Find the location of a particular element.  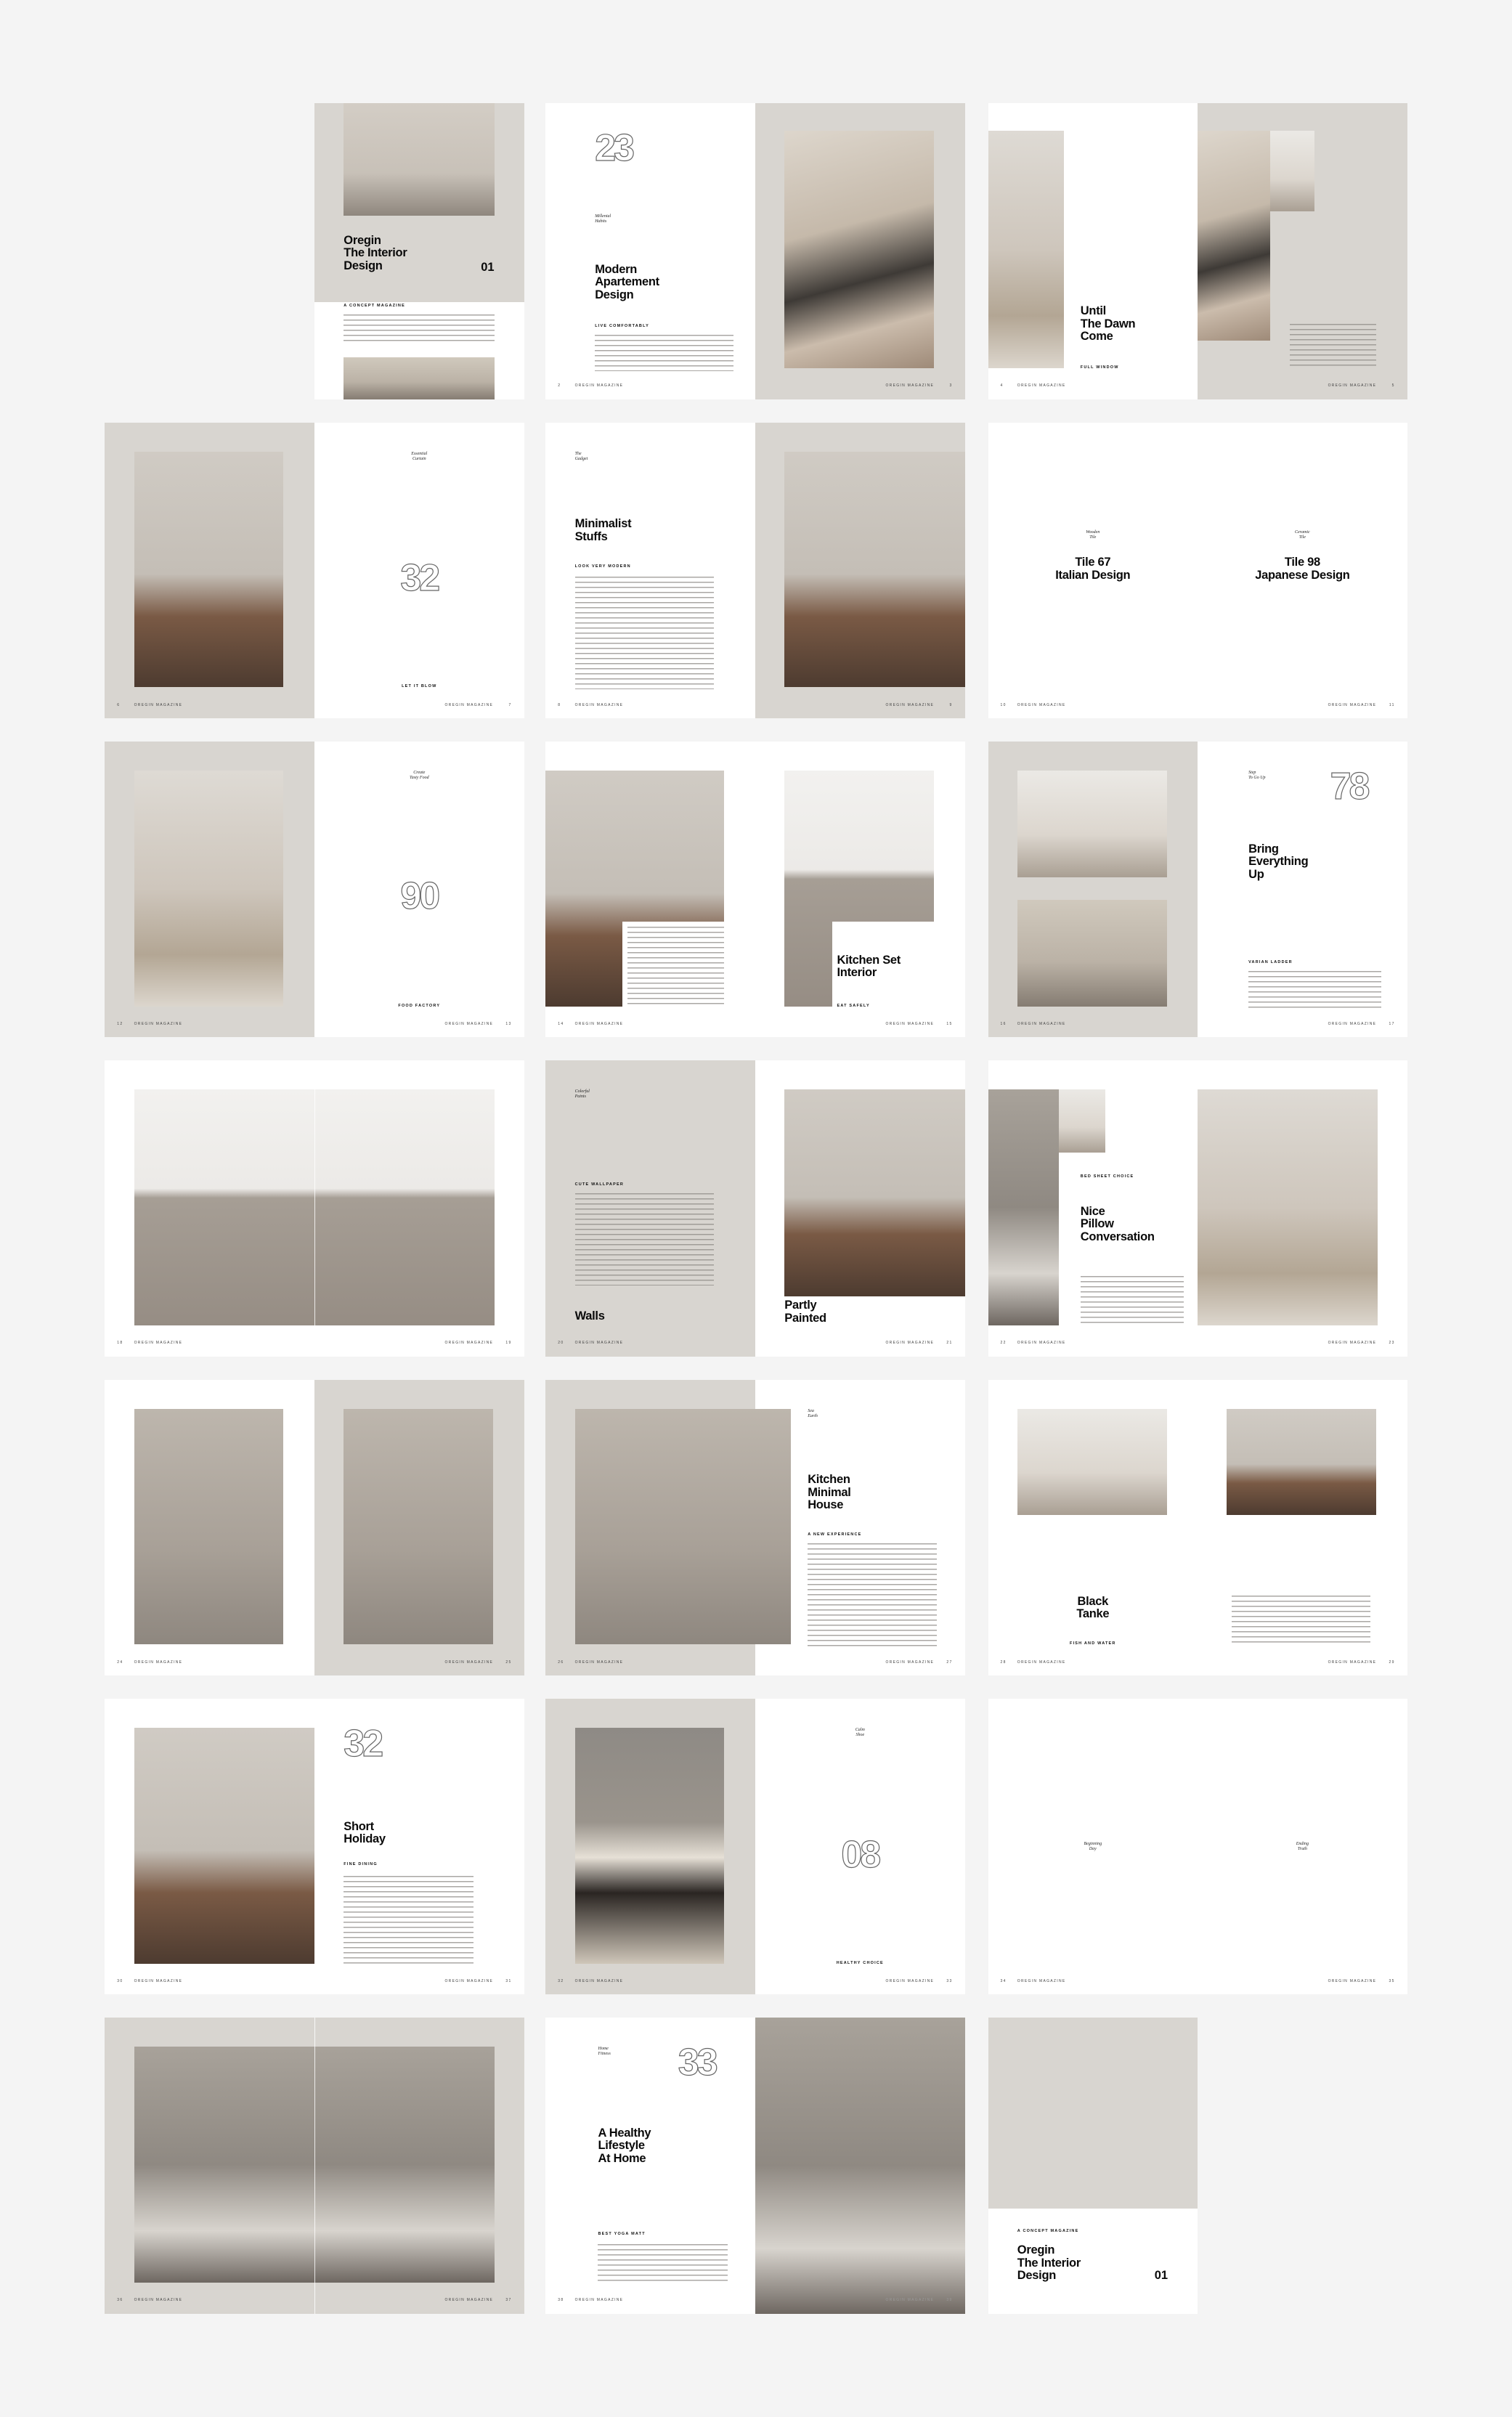

page-12: 12 OREGIN MAGAZINE is located at coordinates (209, 889).